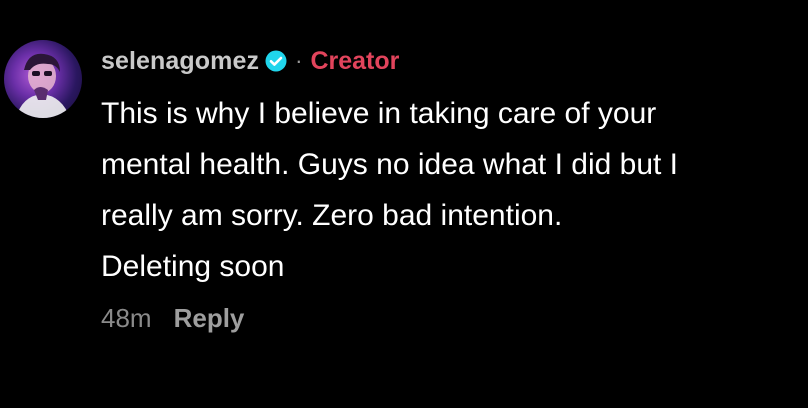 Image resolution: width=808 pixels, height=408 pixels. I want to click on timestamp: 48m, so click(126, 317).